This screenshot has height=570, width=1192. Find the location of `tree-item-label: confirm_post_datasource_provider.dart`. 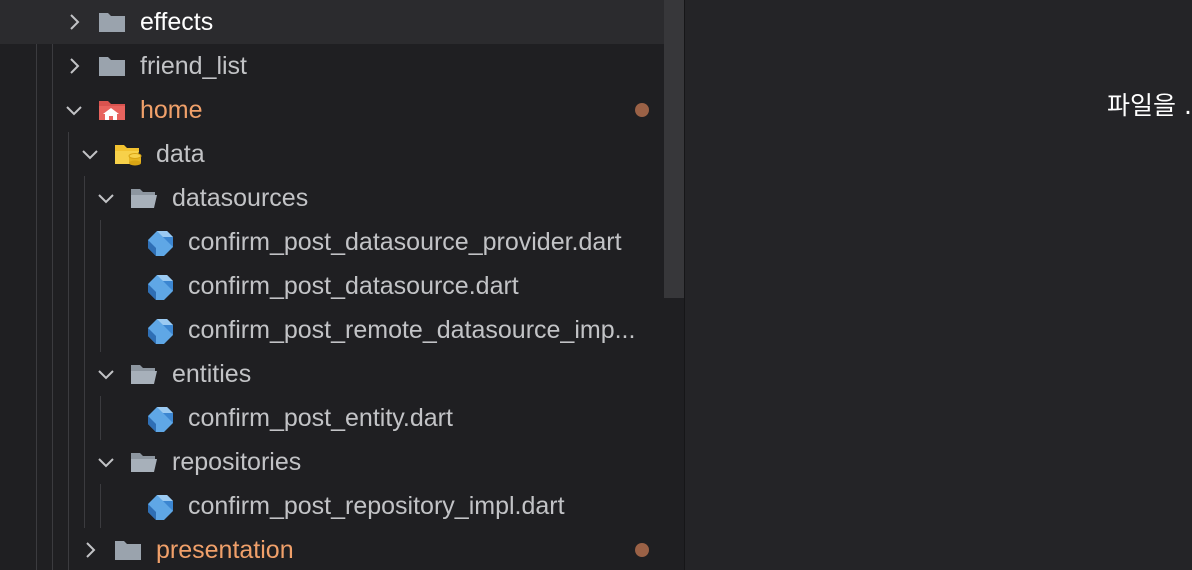

tree-item-label: confirm_post_datasource_provider.dart is located at coordinates (405, 242).